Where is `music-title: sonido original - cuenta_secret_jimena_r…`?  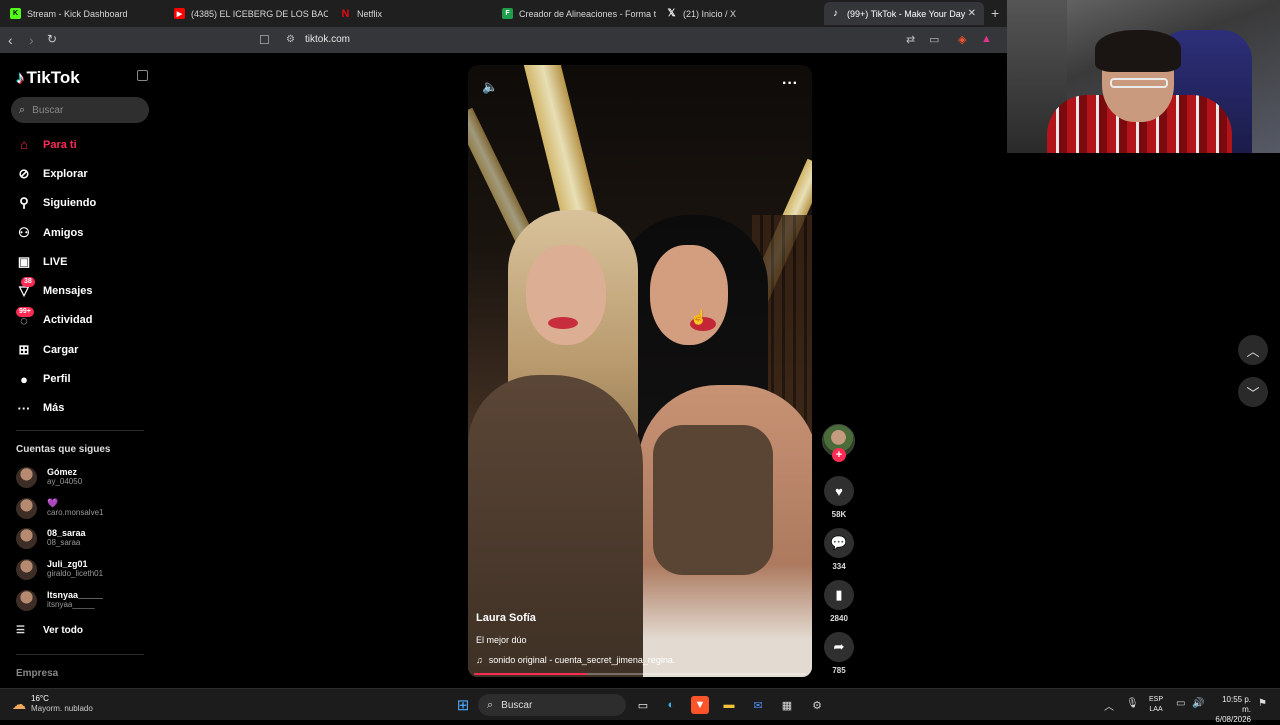
music-title: sonido original - cuenta_secret_jimena_r… is located at coordinates (582, 660).